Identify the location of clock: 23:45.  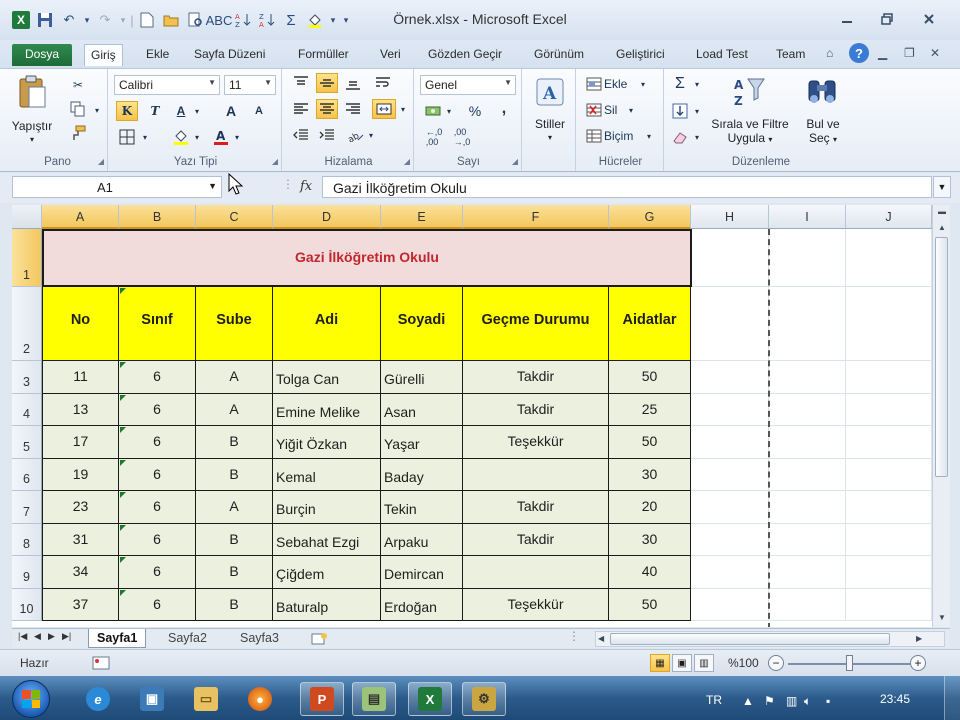
(895, 699).